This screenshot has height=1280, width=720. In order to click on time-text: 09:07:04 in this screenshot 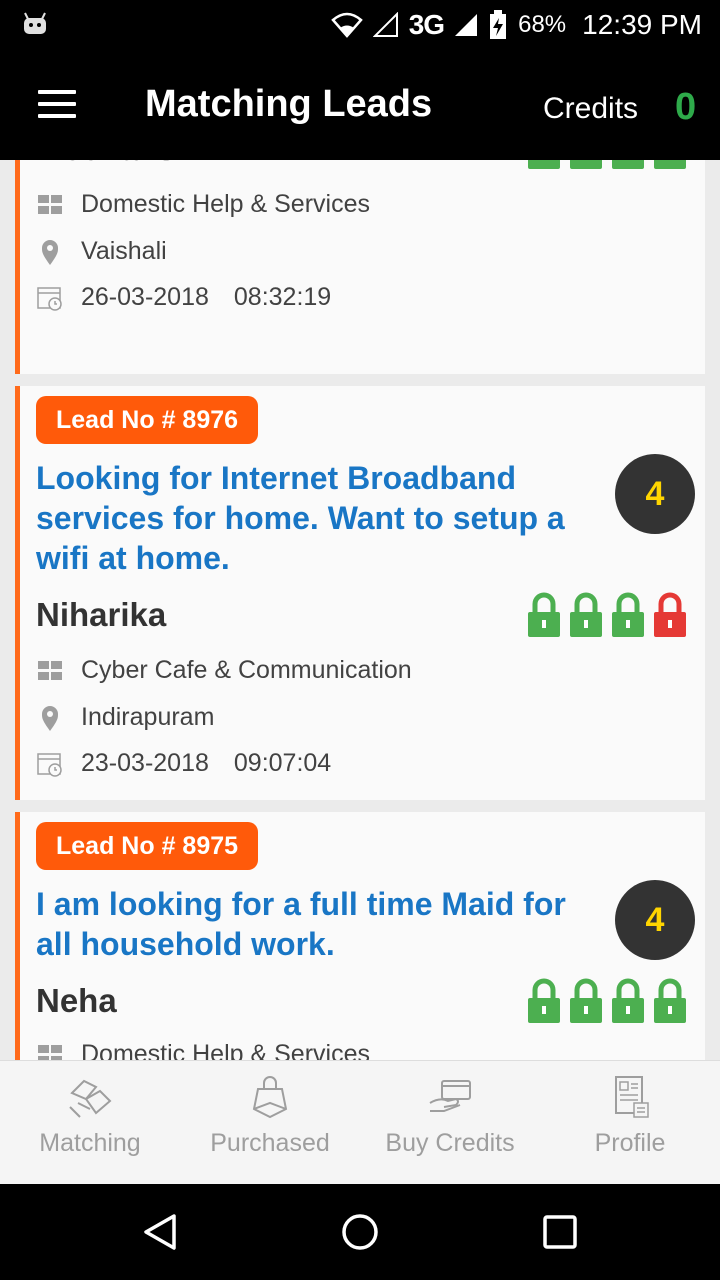, I will do `click(282, 763)`.